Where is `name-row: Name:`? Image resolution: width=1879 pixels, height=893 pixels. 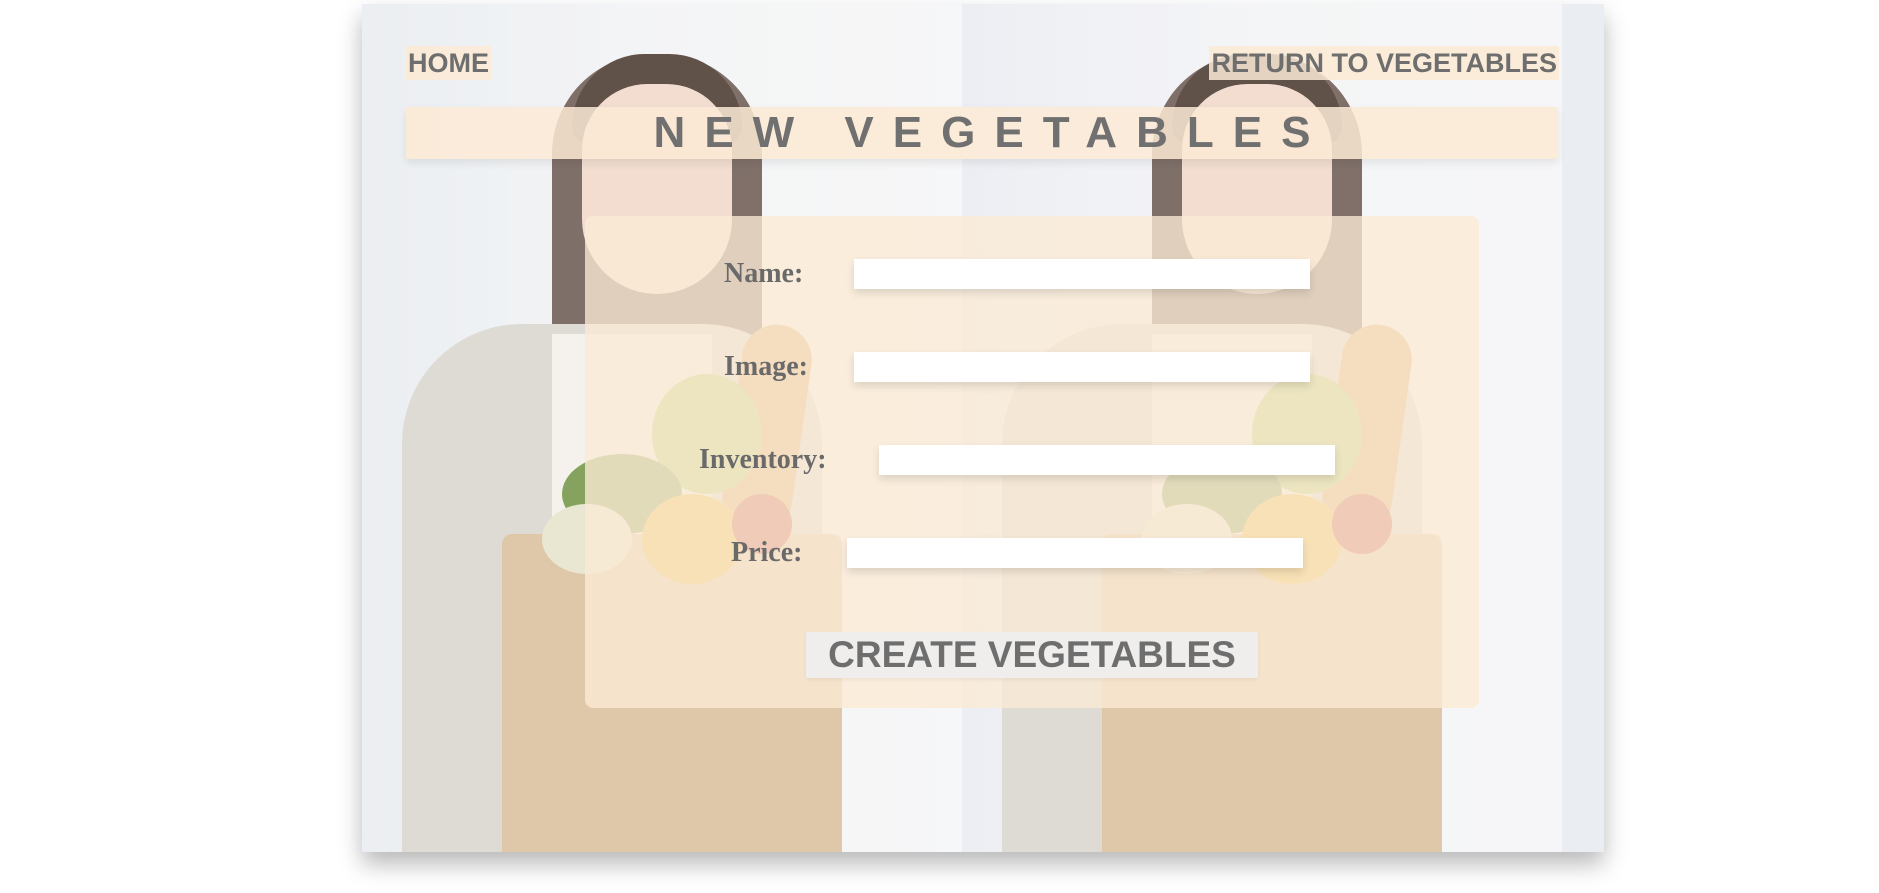 name-row: Name: is located at coordinates (1017, 274).